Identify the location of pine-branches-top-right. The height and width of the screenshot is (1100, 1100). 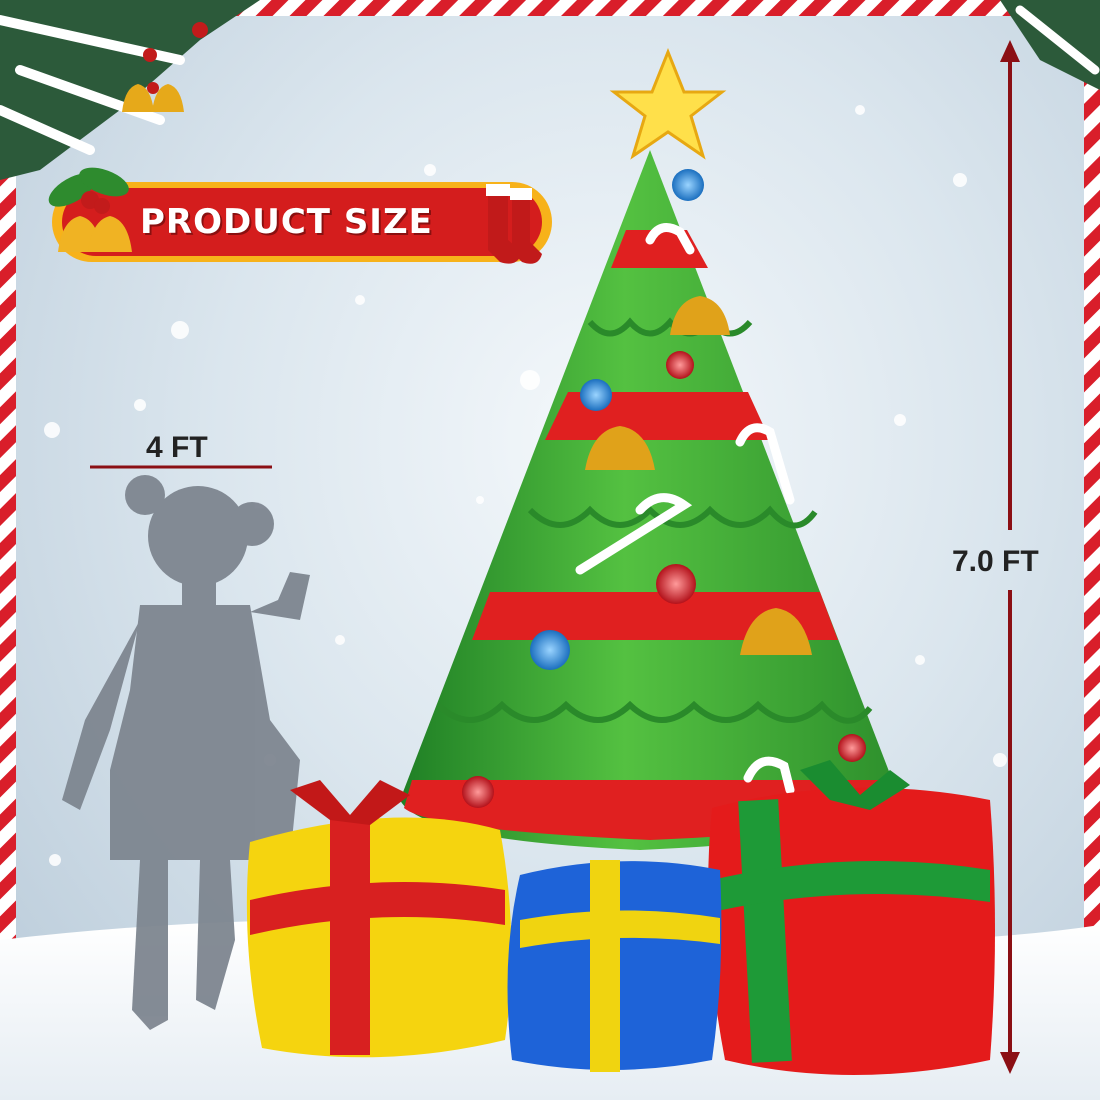
(1050, 45).